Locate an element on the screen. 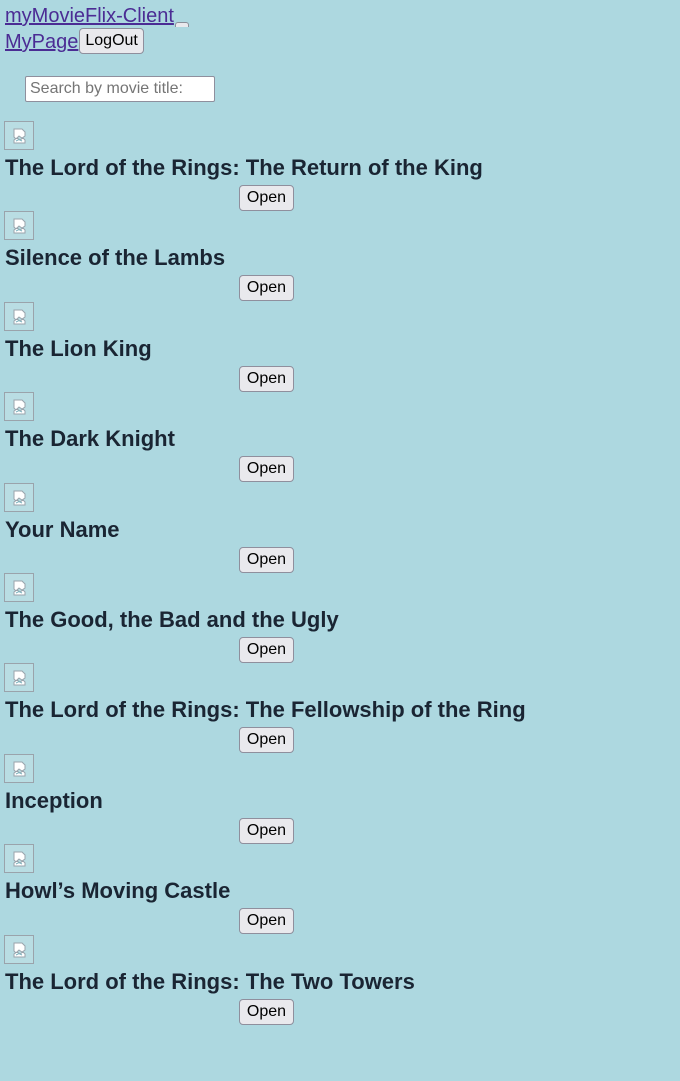 The height and width of the screenshot is (1081, 680). movie-title: Your Name is located at coordinates (62, 529).